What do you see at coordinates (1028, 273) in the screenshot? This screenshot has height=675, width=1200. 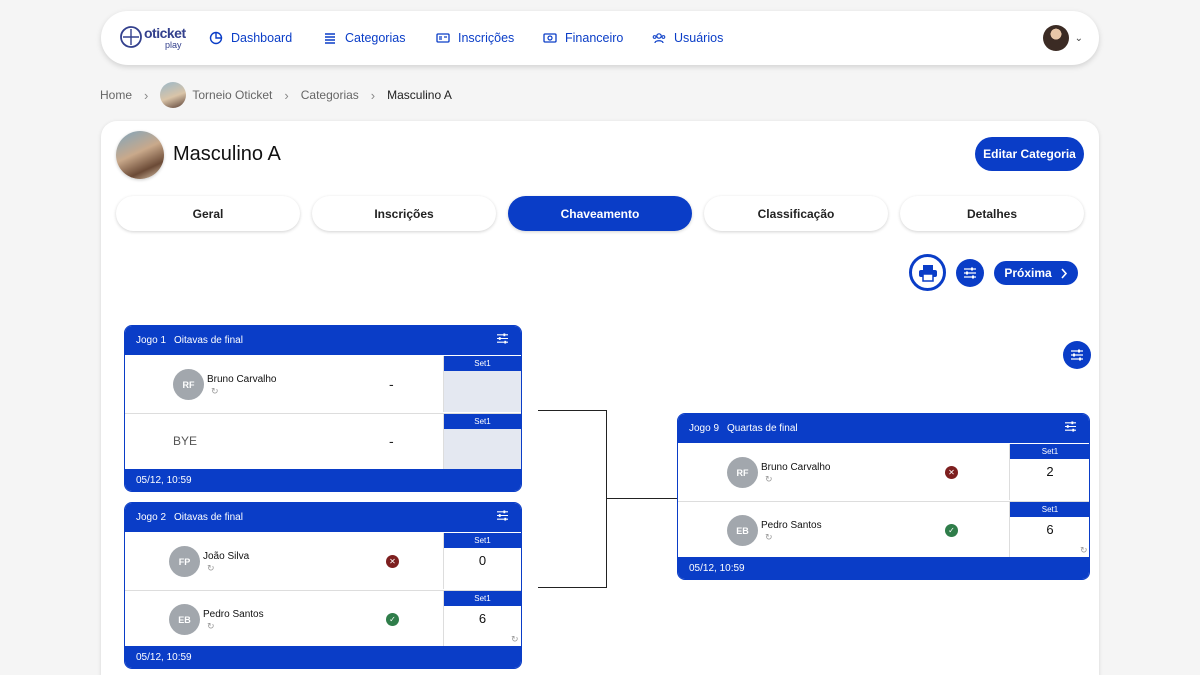 I see `next-button-label: Próxima` at bounding box center [1028, 273].